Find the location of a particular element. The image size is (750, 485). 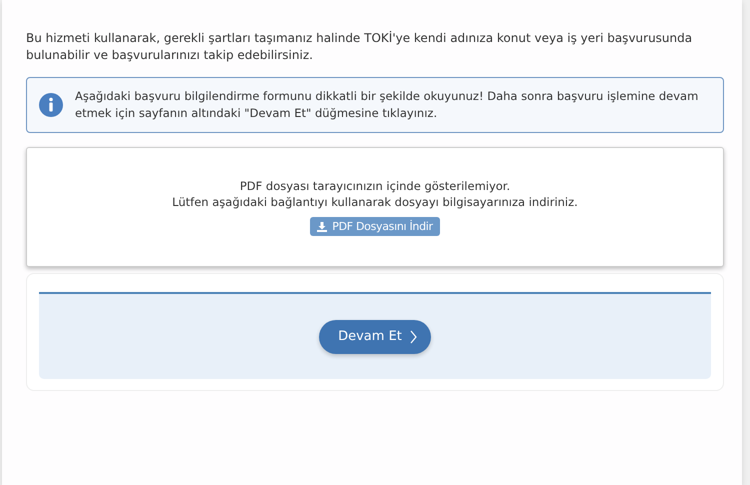

alert-text: Aşağıdaki başvuru bilgilendirme formunu dikkatli bir şekilde okuyunuz! Daha sonra başvuru işlemine devam etmek için sayfanın altındaki "Devam Et" düğmesine tıklayınız. is located at coordinates (387, 105).